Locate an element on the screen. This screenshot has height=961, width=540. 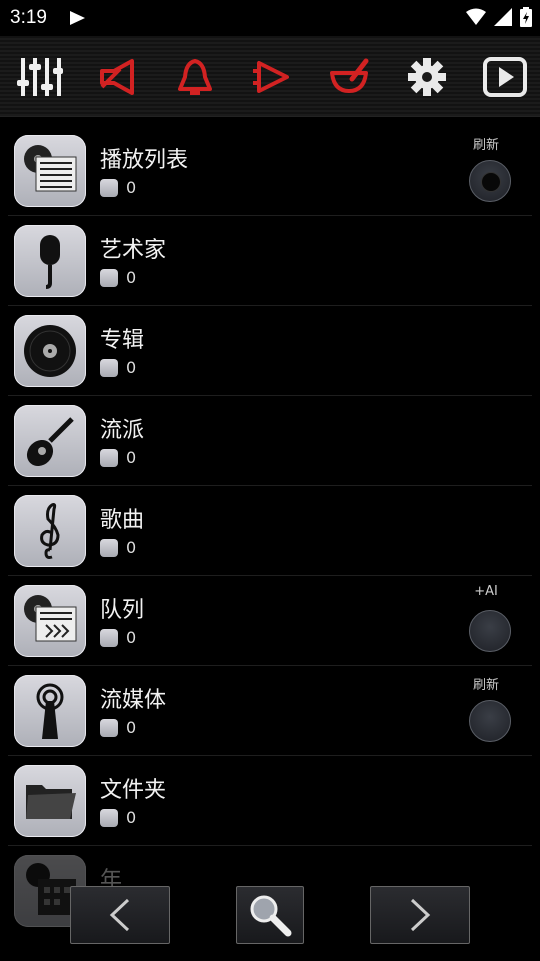
folder-tile is located at coordinates (50, 801).